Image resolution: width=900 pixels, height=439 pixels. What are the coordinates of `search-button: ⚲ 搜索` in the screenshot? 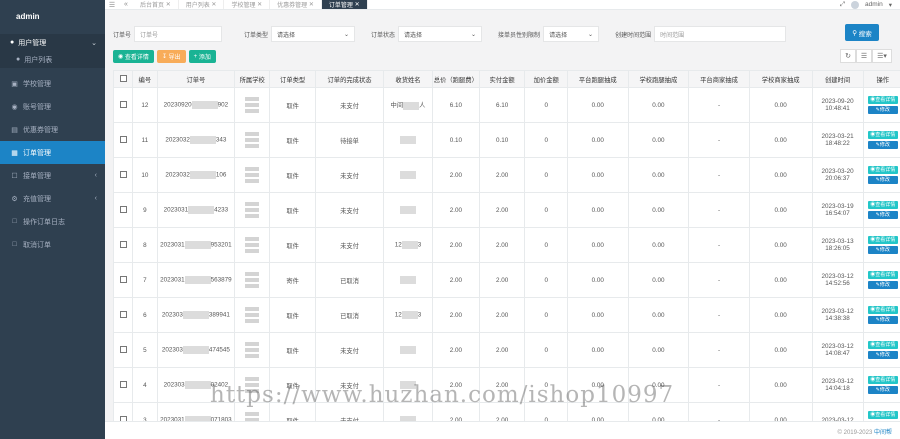 It's located at (862, 32).